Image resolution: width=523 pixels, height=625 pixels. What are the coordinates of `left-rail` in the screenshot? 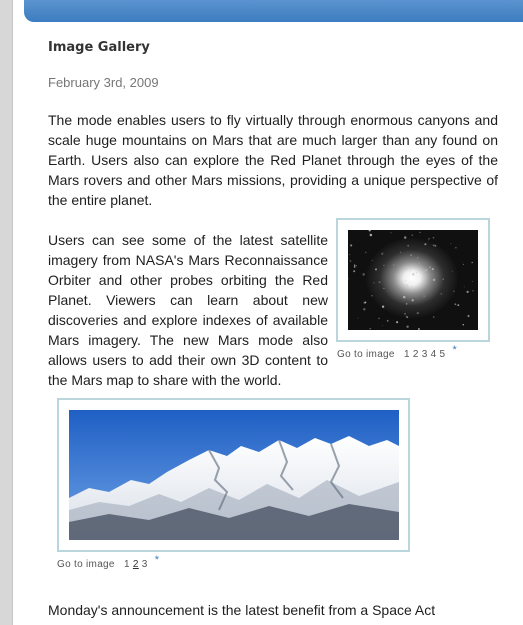 It's located at (6, 312).